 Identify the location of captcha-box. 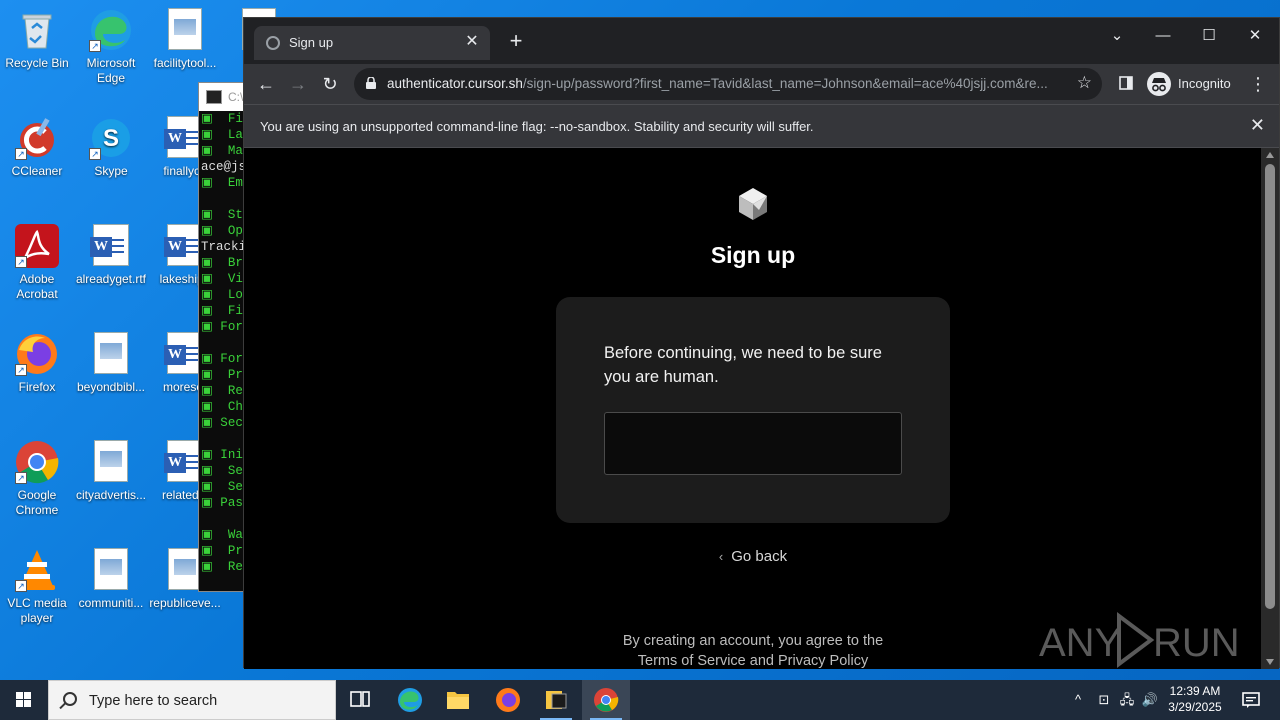
(753, 443).